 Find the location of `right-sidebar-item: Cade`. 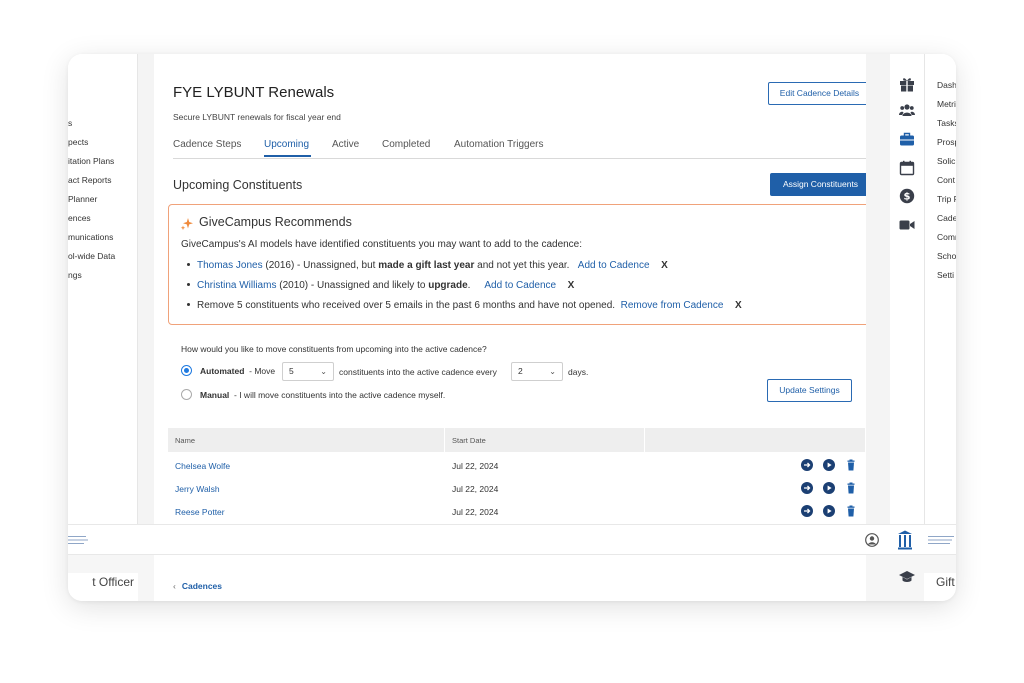

right-sidebar-item: Cade is located at coordinates (946, 218).